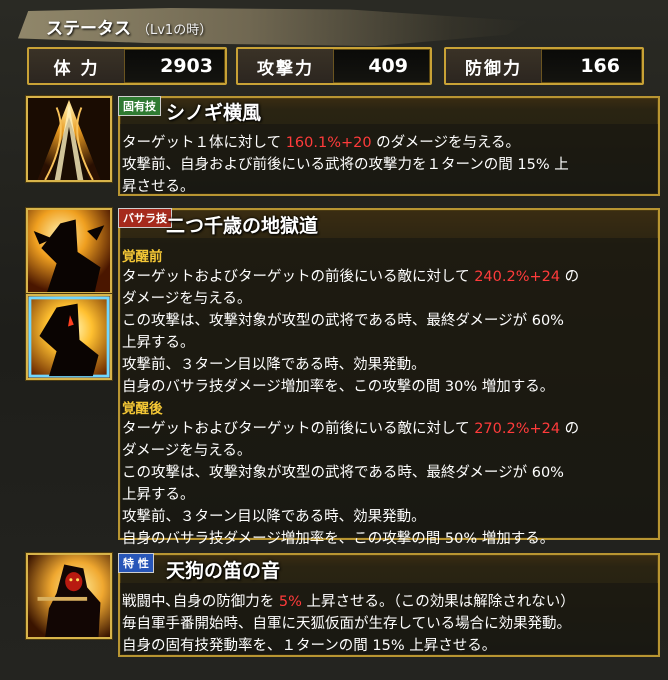  Describe the element at coordinates (69, 139) in the screenshot. I see `skill-wind-icon` at that location.